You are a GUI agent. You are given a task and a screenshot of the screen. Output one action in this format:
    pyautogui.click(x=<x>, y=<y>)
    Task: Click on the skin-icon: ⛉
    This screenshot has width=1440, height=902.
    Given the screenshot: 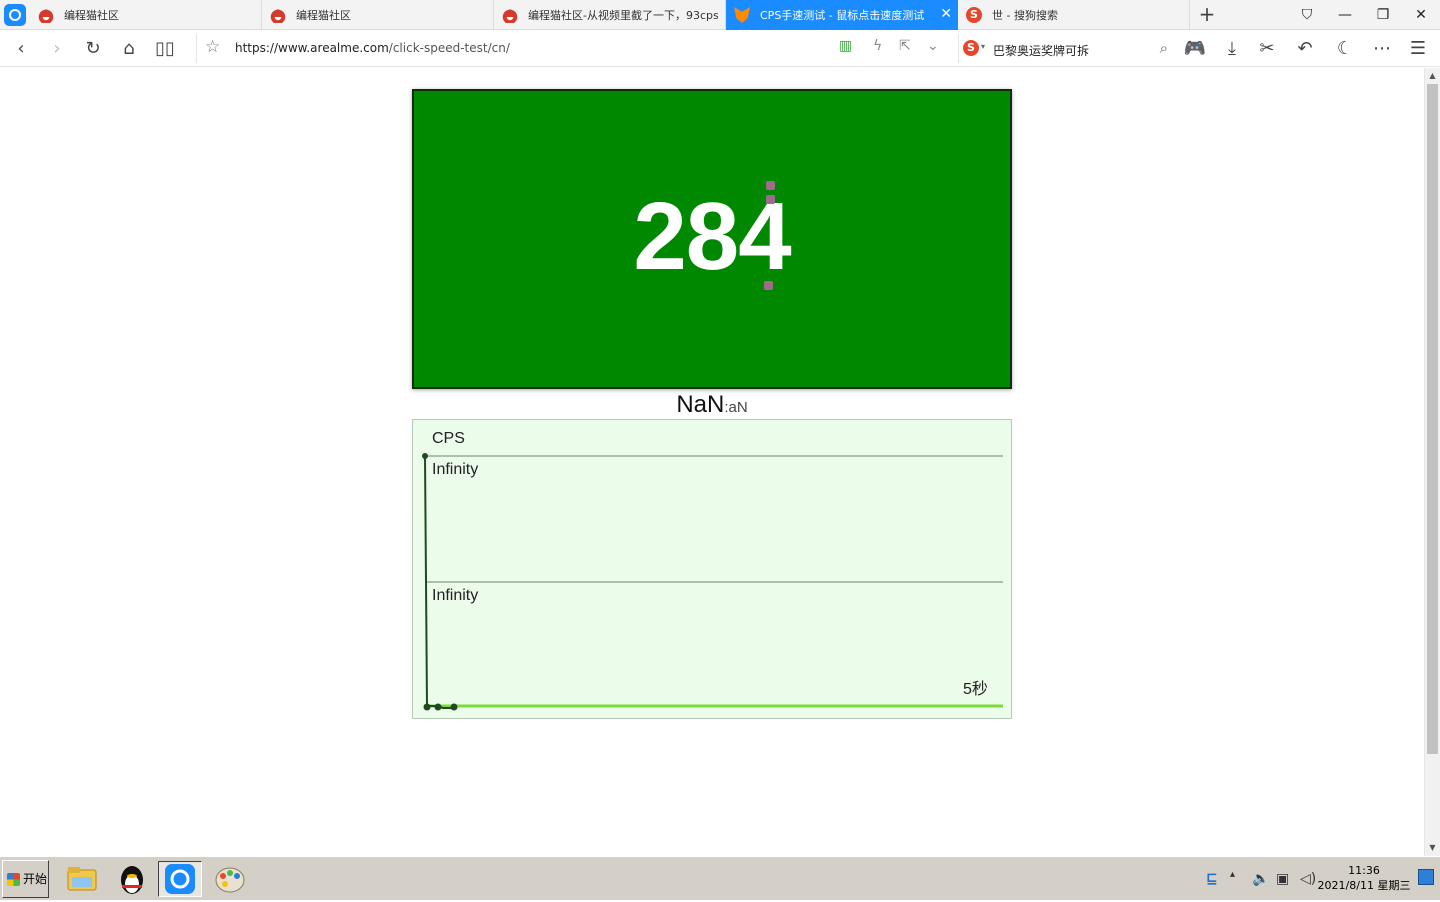 What is the action you would take?
    pyautogui.click(x=1307, y=15)
    